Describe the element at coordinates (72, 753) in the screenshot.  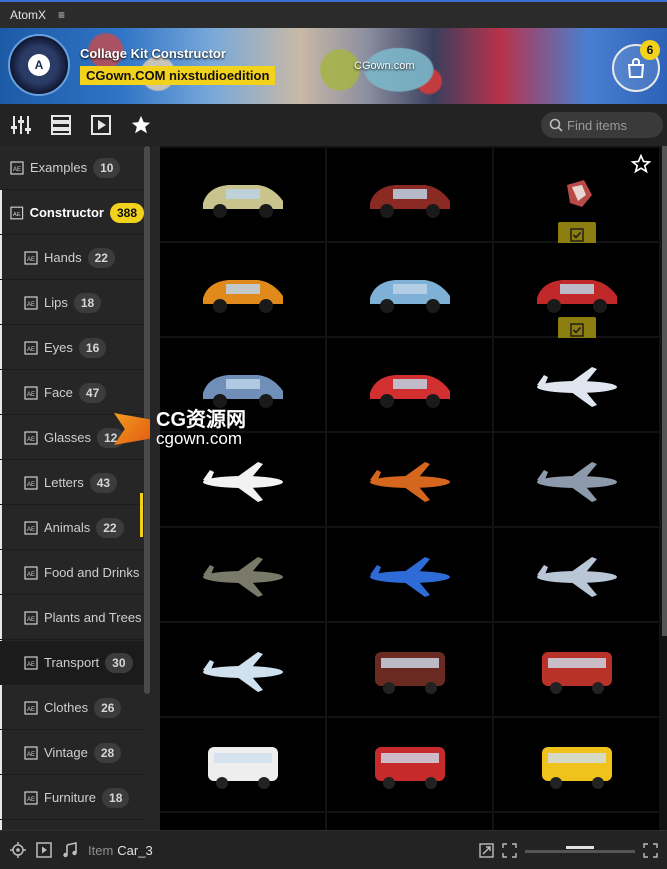
I see `sidebar-item: AE Vintage 28` at that location.